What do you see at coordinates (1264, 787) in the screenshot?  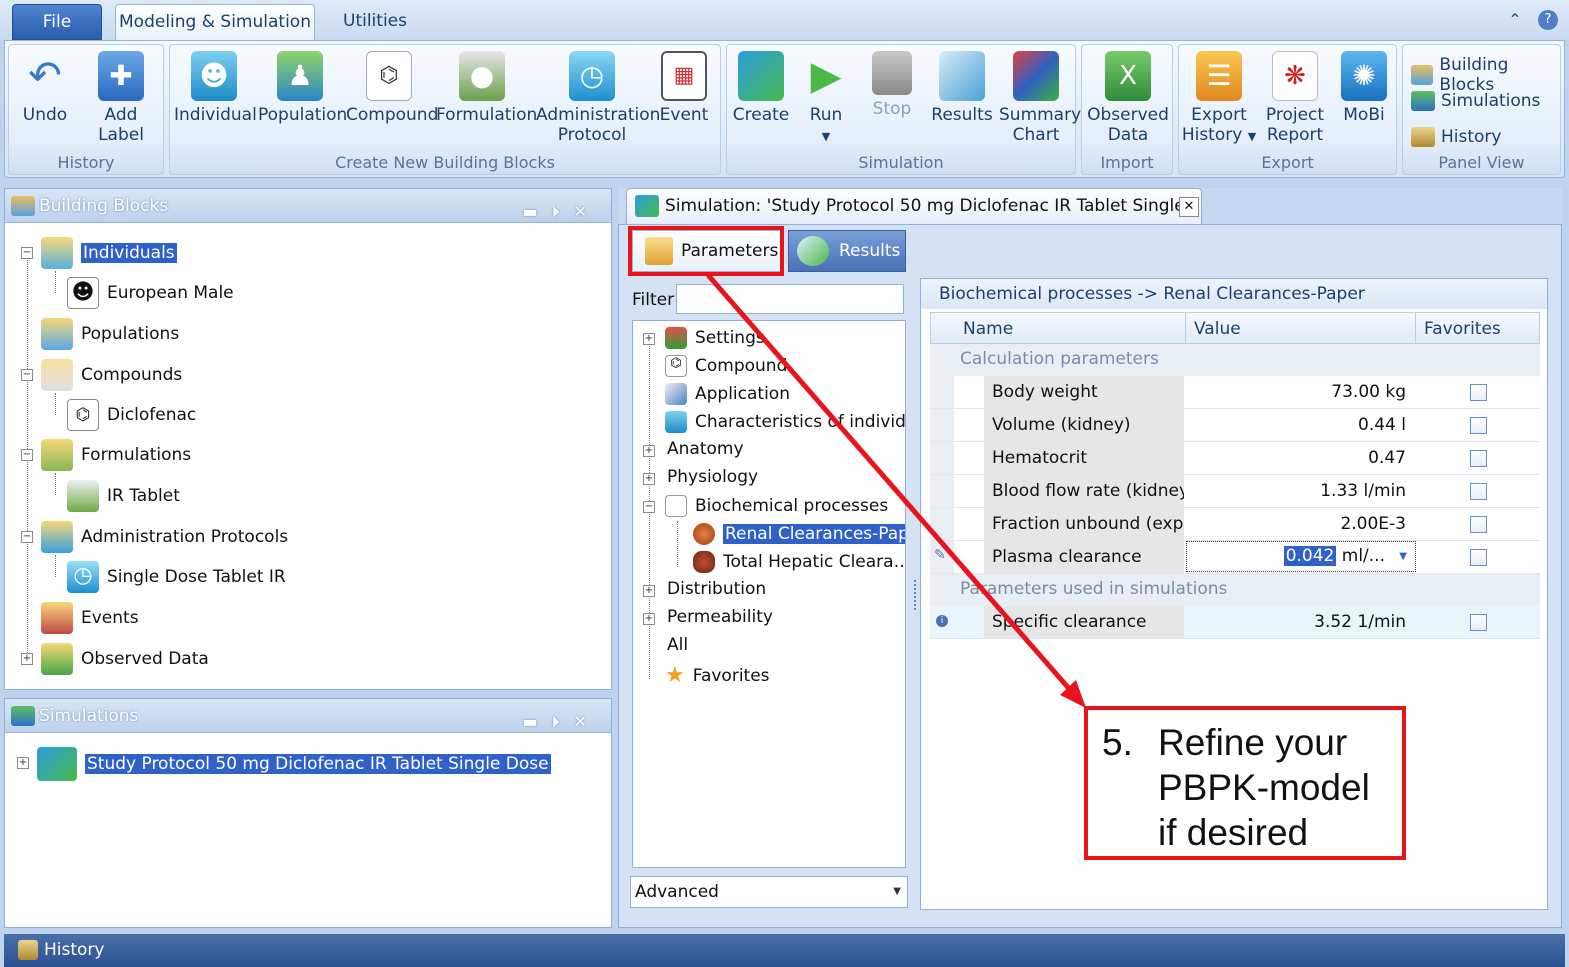 I see `callout-line: PBPK-model` at bounding box center [1264, 787].